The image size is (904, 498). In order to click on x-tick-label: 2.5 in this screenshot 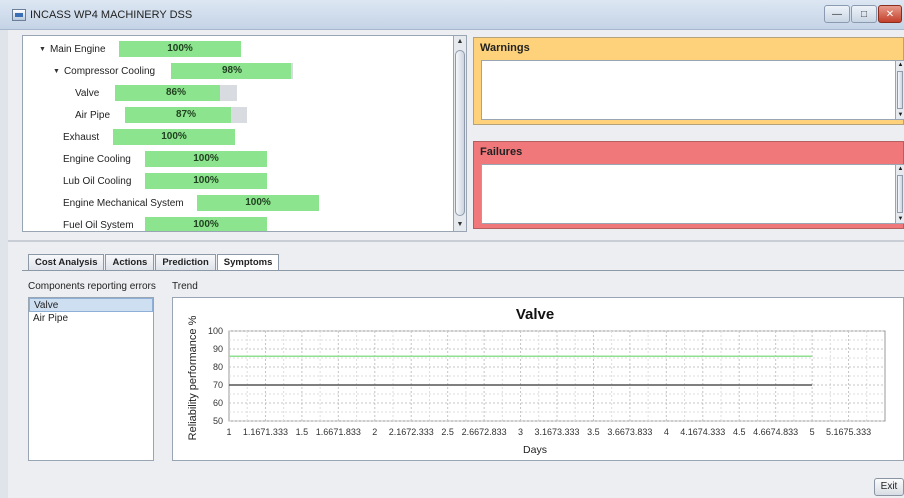, I will do `click(447, 432)`.